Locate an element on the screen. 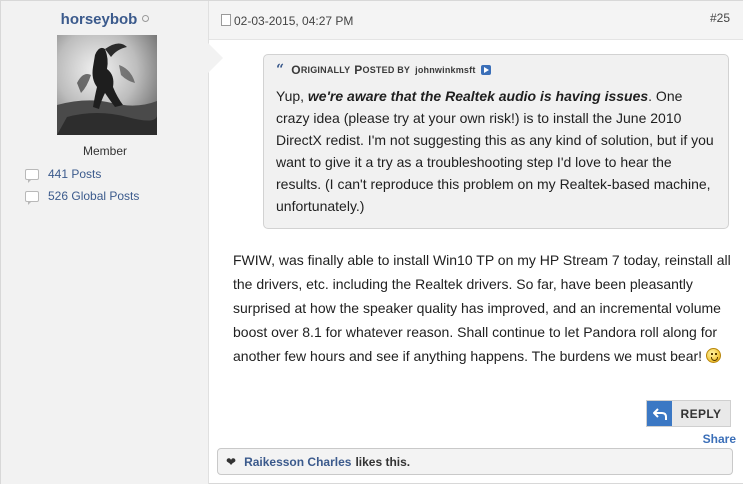  quote-author: johnwinkmsft is located at coordinates (445, 70).